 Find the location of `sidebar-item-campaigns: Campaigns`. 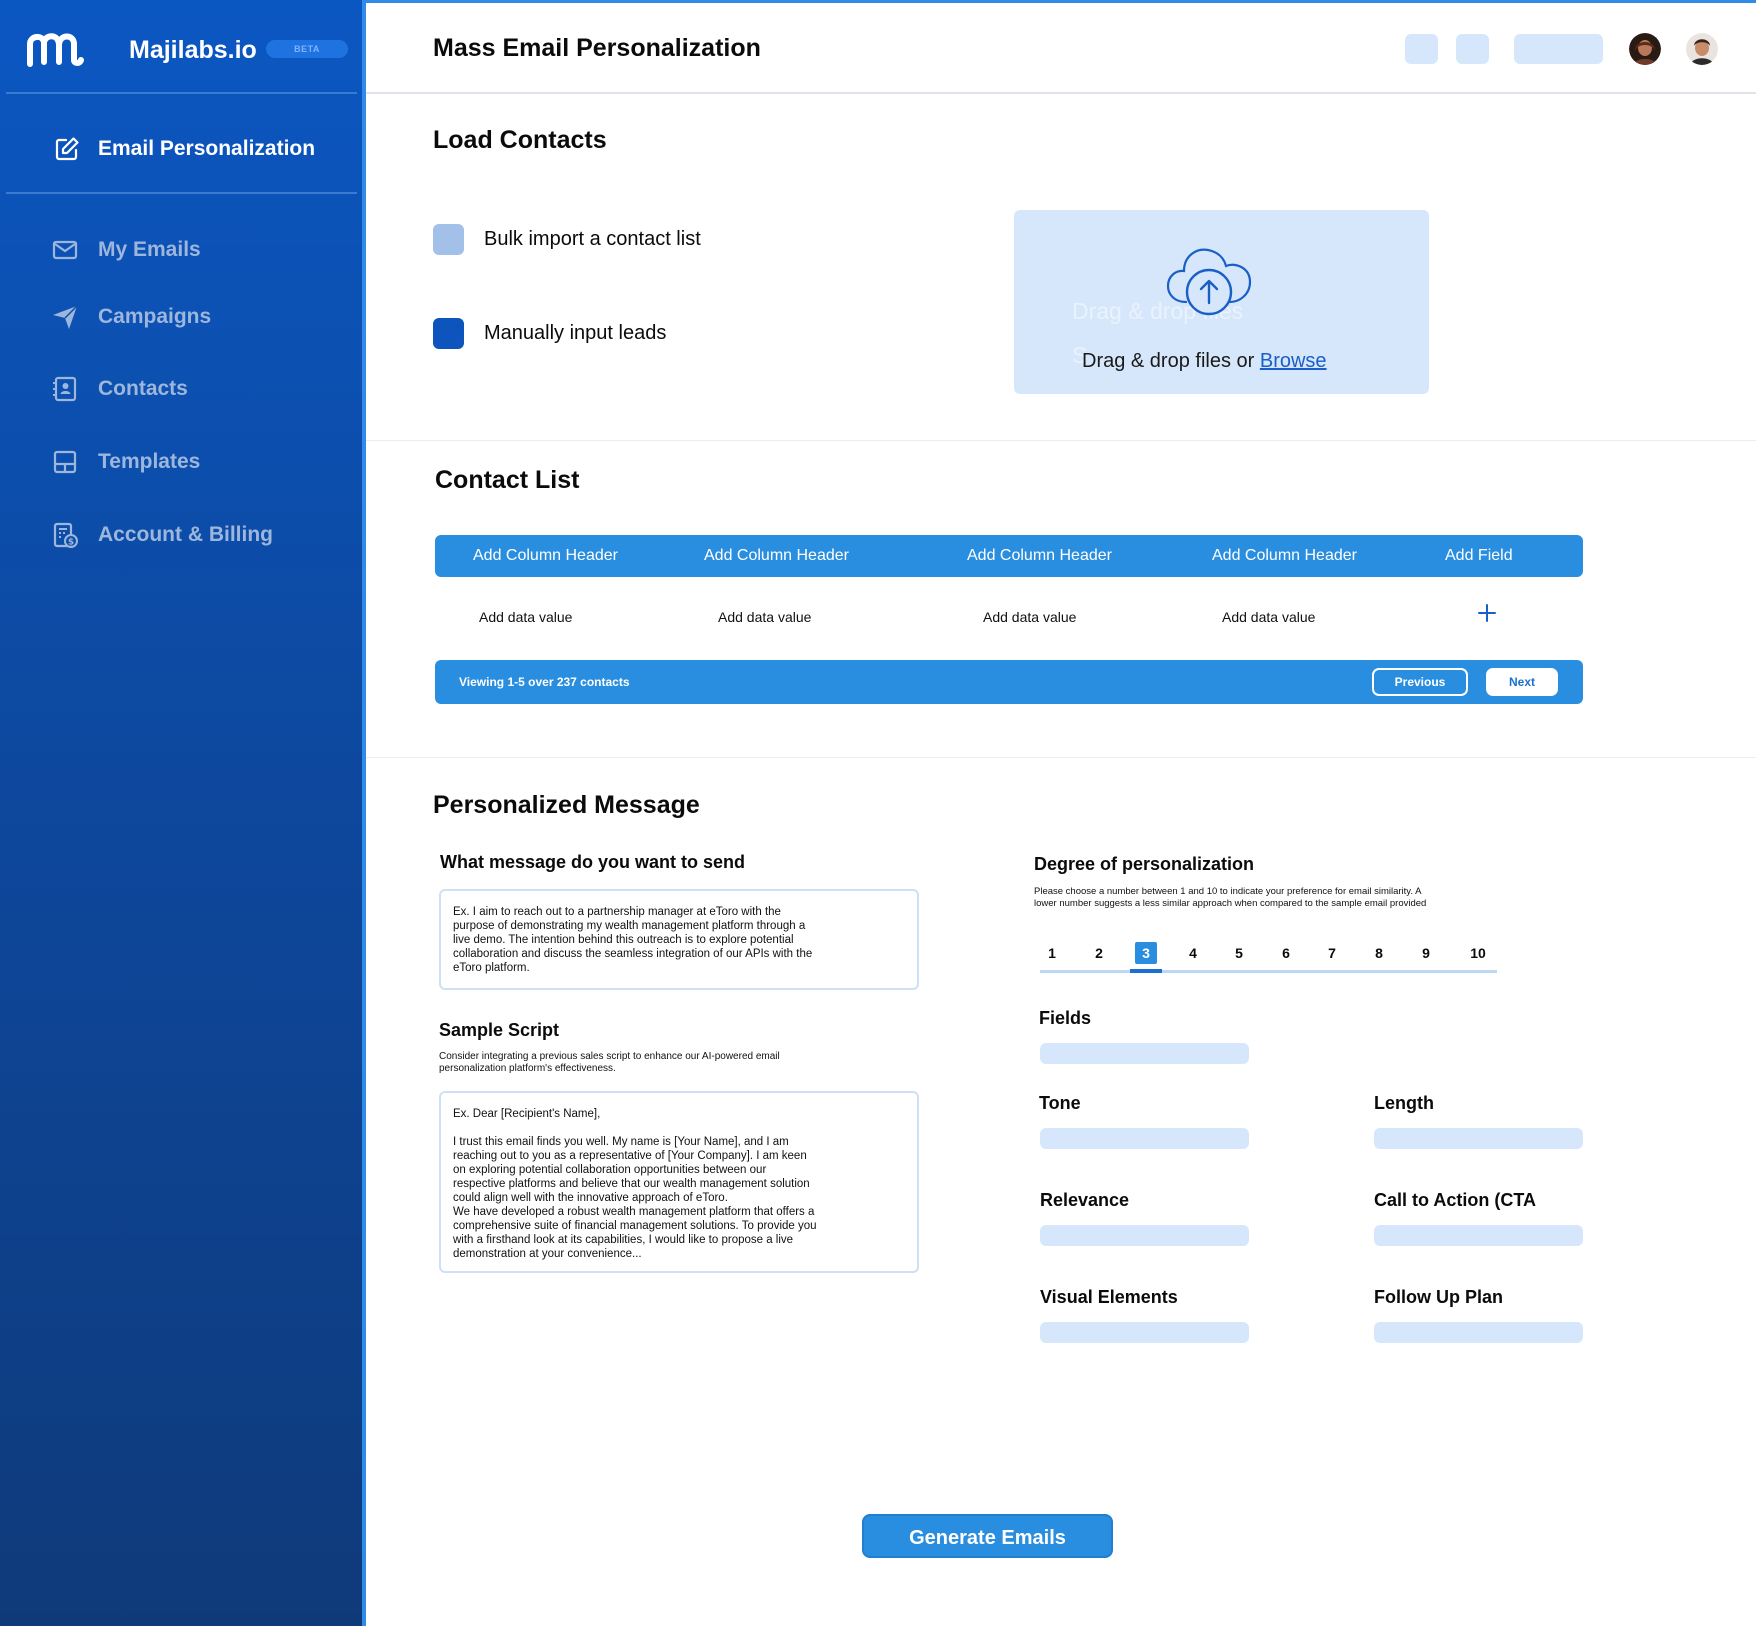

sidebar-item-campaigns: Campaigns is located at coordinates (131, 317).